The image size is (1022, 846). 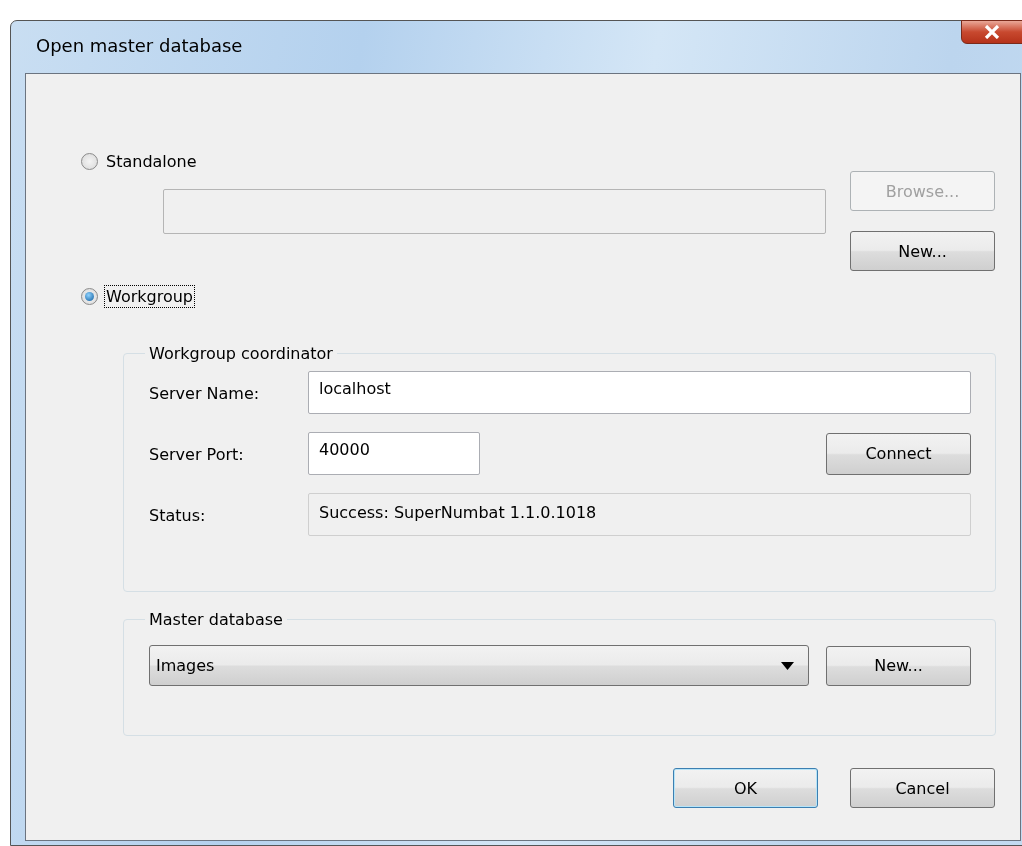 I want to click on cancel-button: Cancel, so click(x=922, y=788).